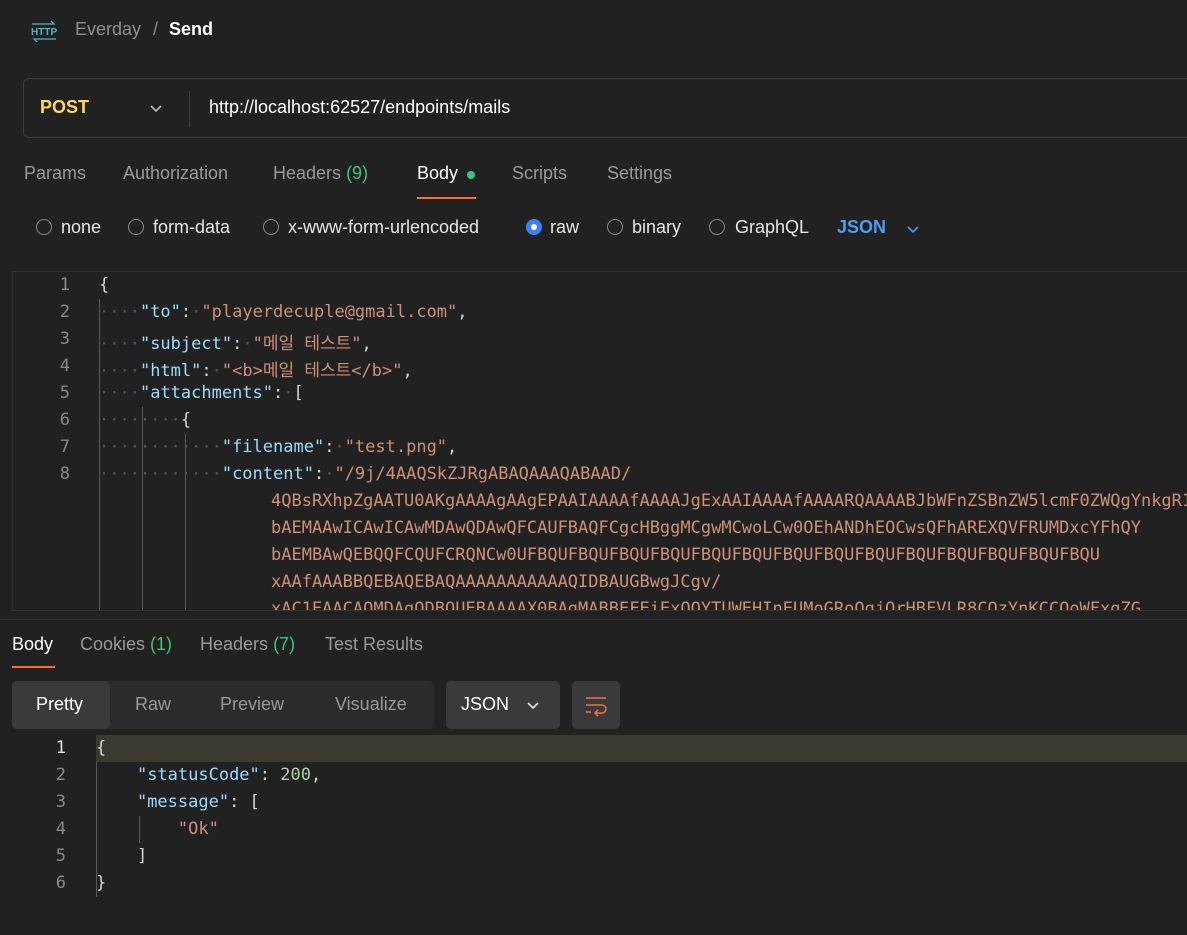 This screenshot has width=1187, height=935. Describe the element at coordinates (206, 393) in the screenshot. I see `json-key: "attachments"` at that location.